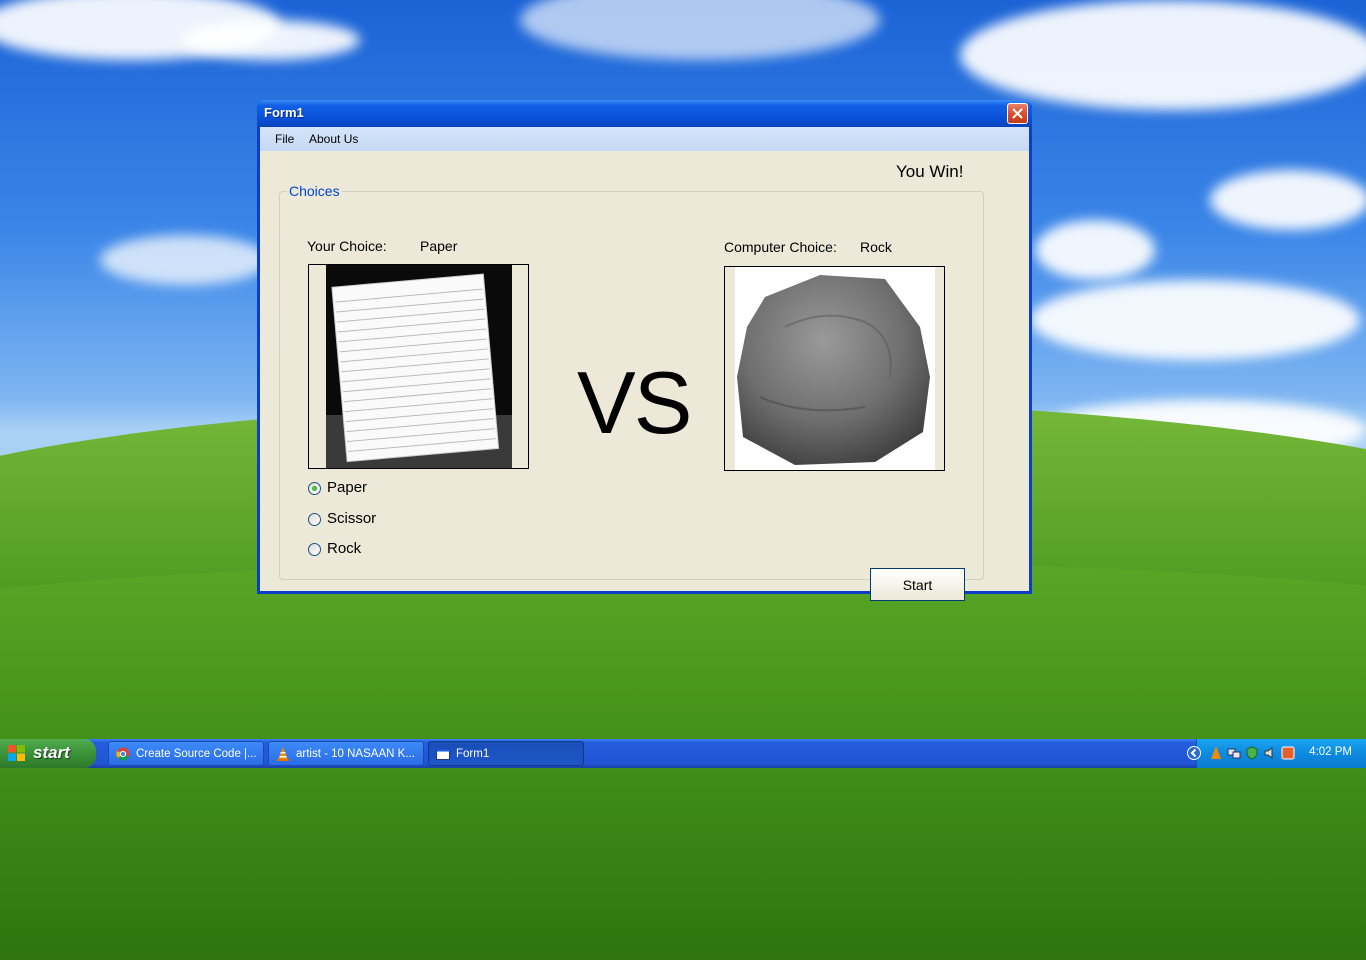  I want to click on vlc-tray-icon, so click(1216, 753).